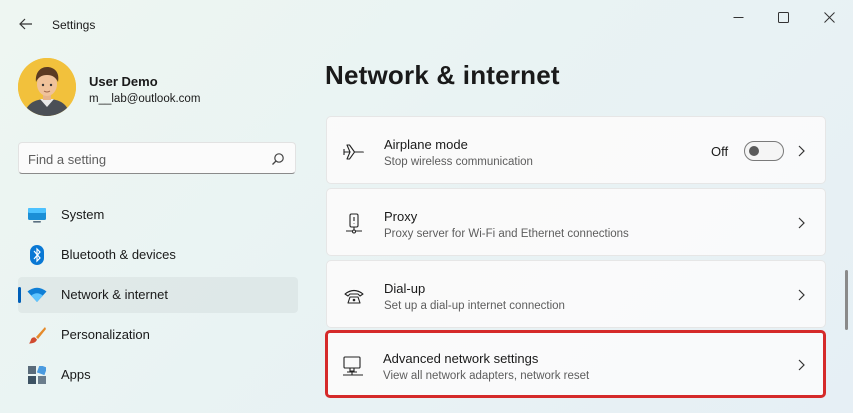  I want to click on minimize-button, so click(738, 17).